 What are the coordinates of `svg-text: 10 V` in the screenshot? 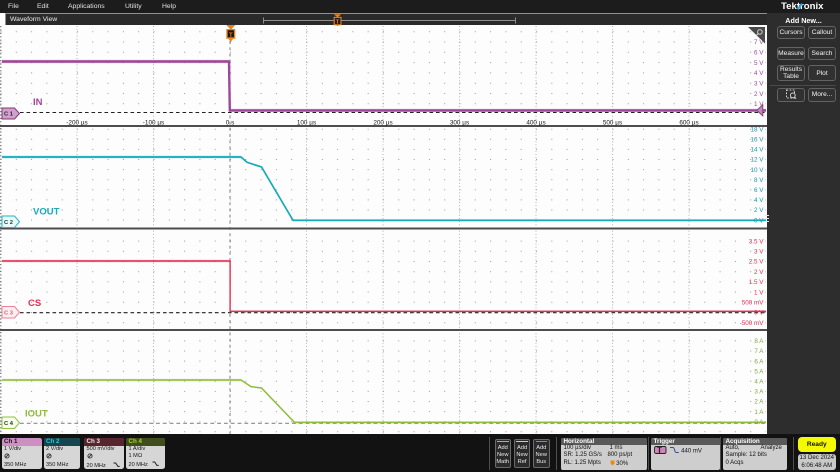 It's located at (758, 170).